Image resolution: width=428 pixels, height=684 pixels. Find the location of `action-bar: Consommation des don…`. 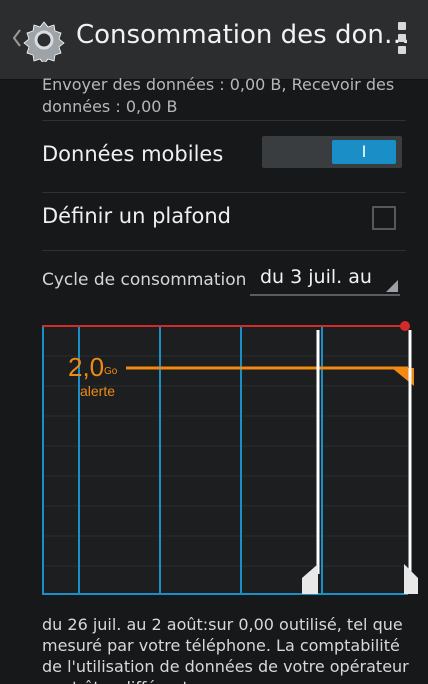

action-bar: Consommation des don… is located at coordinates (214, 40).